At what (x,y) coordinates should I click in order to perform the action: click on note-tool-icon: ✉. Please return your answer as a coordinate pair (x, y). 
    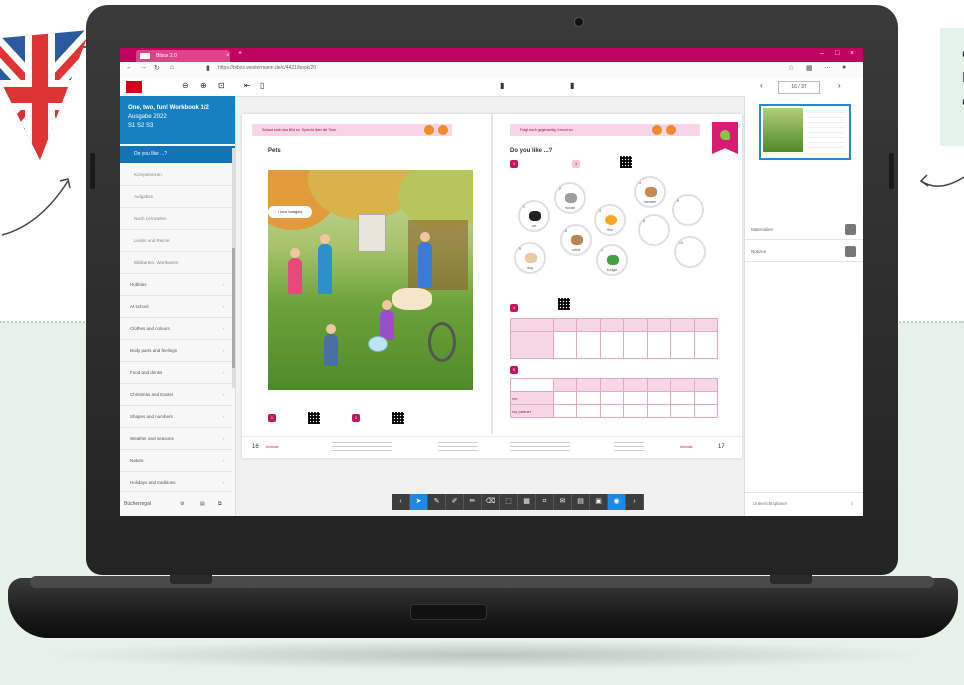
    Looking at the image, I should click on (563, 502).